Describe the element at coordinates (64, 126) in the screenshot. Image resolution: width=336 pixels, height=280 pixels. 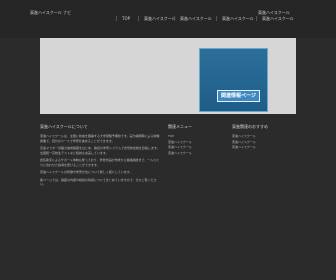
I see `main-section-title: 東進ハイスクールについて` at that location.